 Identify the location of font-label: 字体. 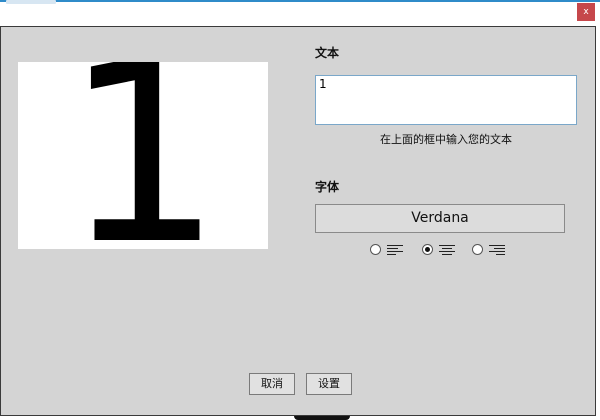
(327, 187).